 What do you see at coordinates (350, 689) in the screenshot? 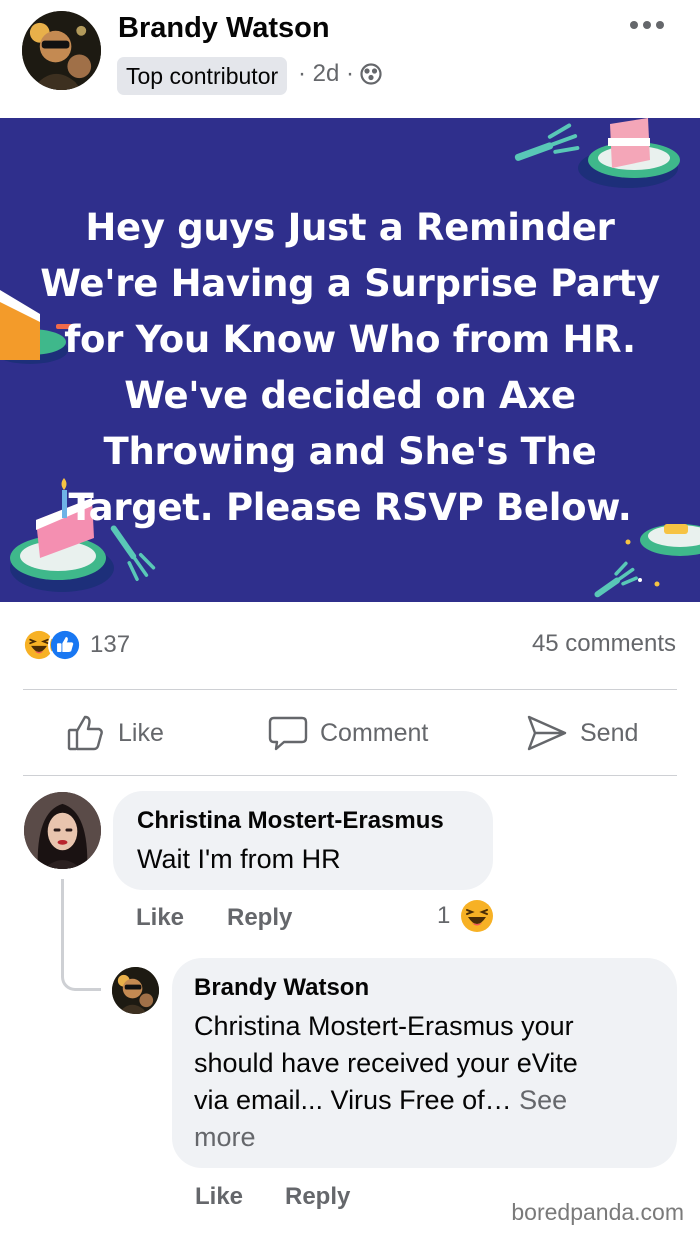
I see `divider-top` at bounding box center [350, 689].